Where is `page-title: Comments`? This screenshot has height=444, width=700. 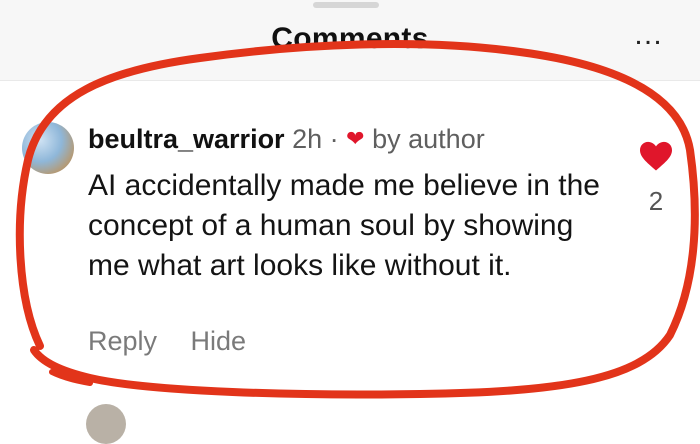 page-title: Comments is located at coordinates (350, 38).